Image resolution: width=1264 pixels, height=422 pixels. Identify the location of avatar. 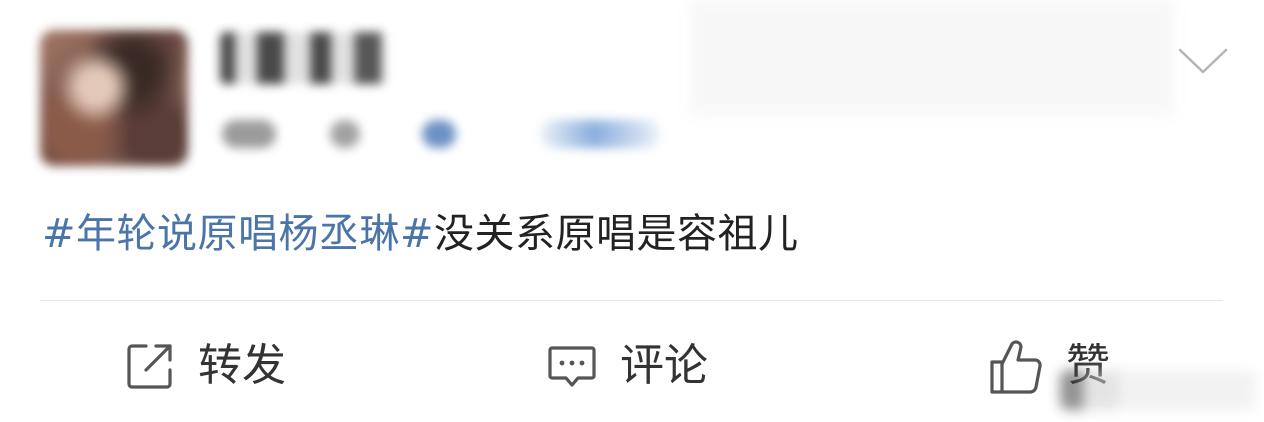
(114, 98).